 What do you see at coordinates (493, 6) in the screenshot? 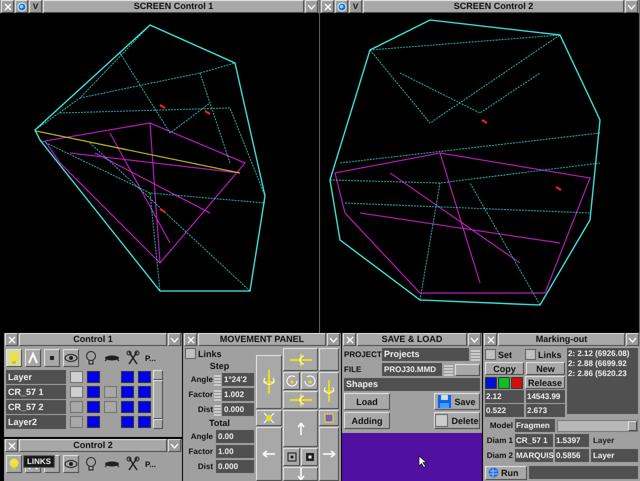
I see `panel-title: SCREEN Control 2` at bounding box center [493, 6].